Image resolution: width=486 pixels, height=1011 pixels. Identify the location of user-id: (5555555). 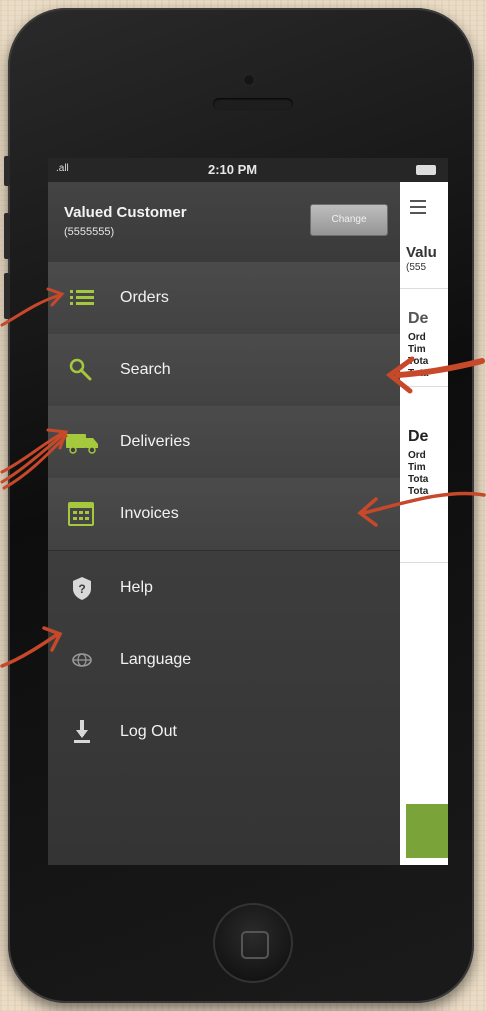
(89, 232).